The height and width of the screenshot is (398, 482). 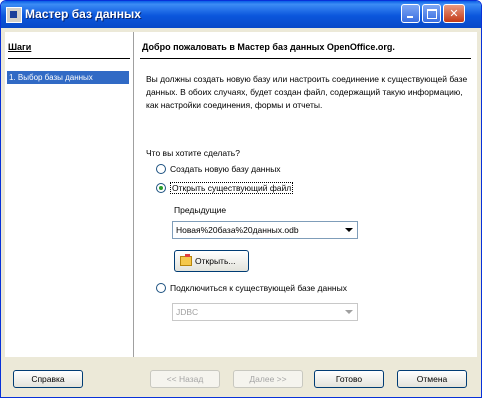 I want to click on maximize-icon, so click(x=432, y=14).